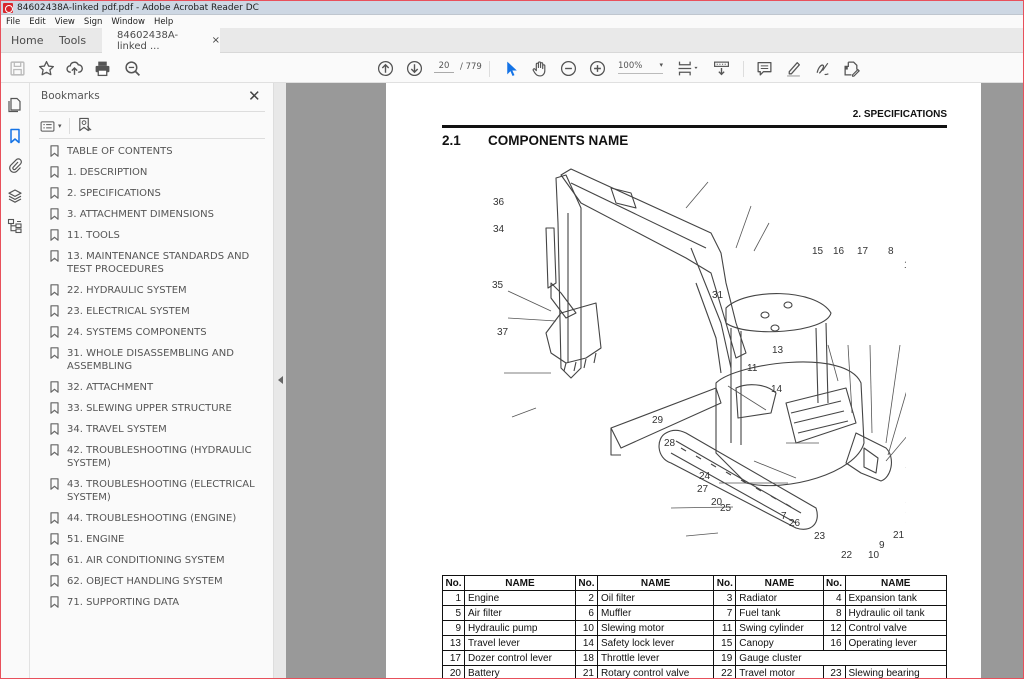  Describe the element at coordinates (453, 613) in the screenshot. I see `part-number-cell: 5` at that location.